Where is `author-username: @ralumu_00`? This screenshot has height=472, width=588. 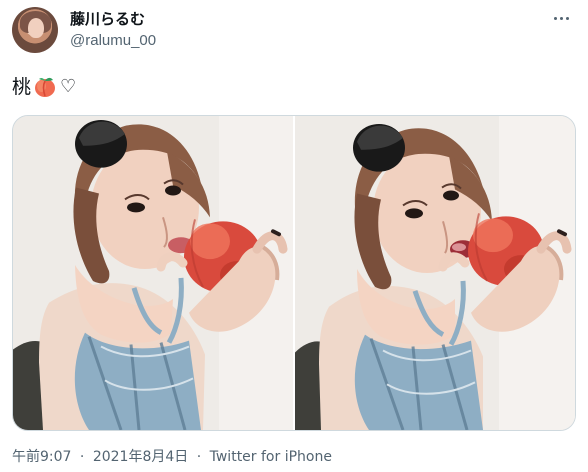 author-username: @ralumu_00 is located at coordinates (113, 41).